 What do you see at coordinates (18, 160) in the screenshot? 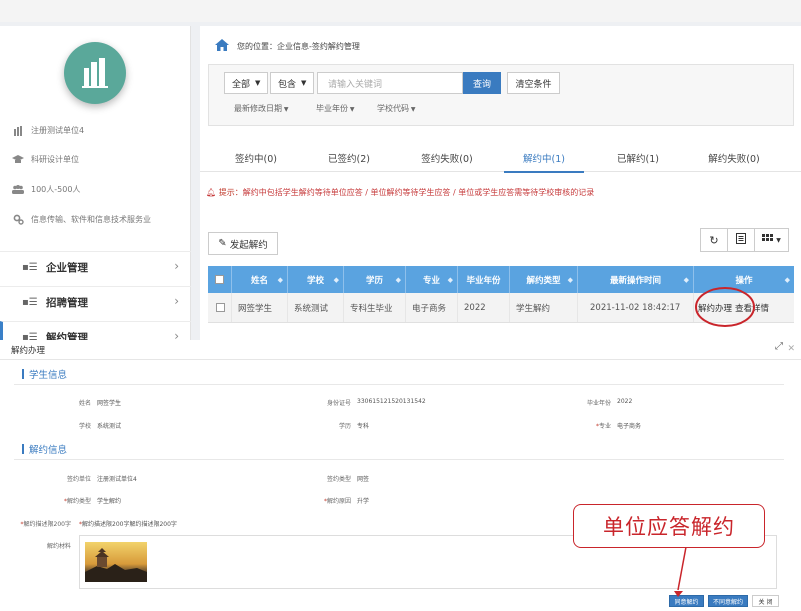
I see `graduation-cap-icon` at bounding box center [18, 160].